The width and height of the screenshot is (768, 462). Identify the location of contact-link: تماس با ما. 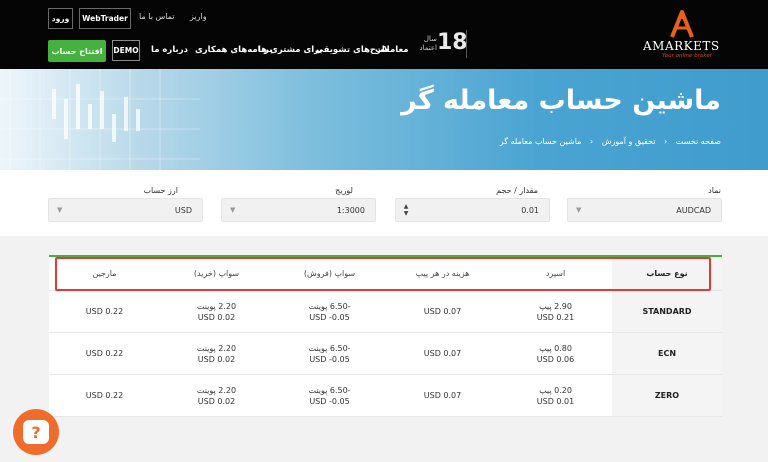
(157, 16).